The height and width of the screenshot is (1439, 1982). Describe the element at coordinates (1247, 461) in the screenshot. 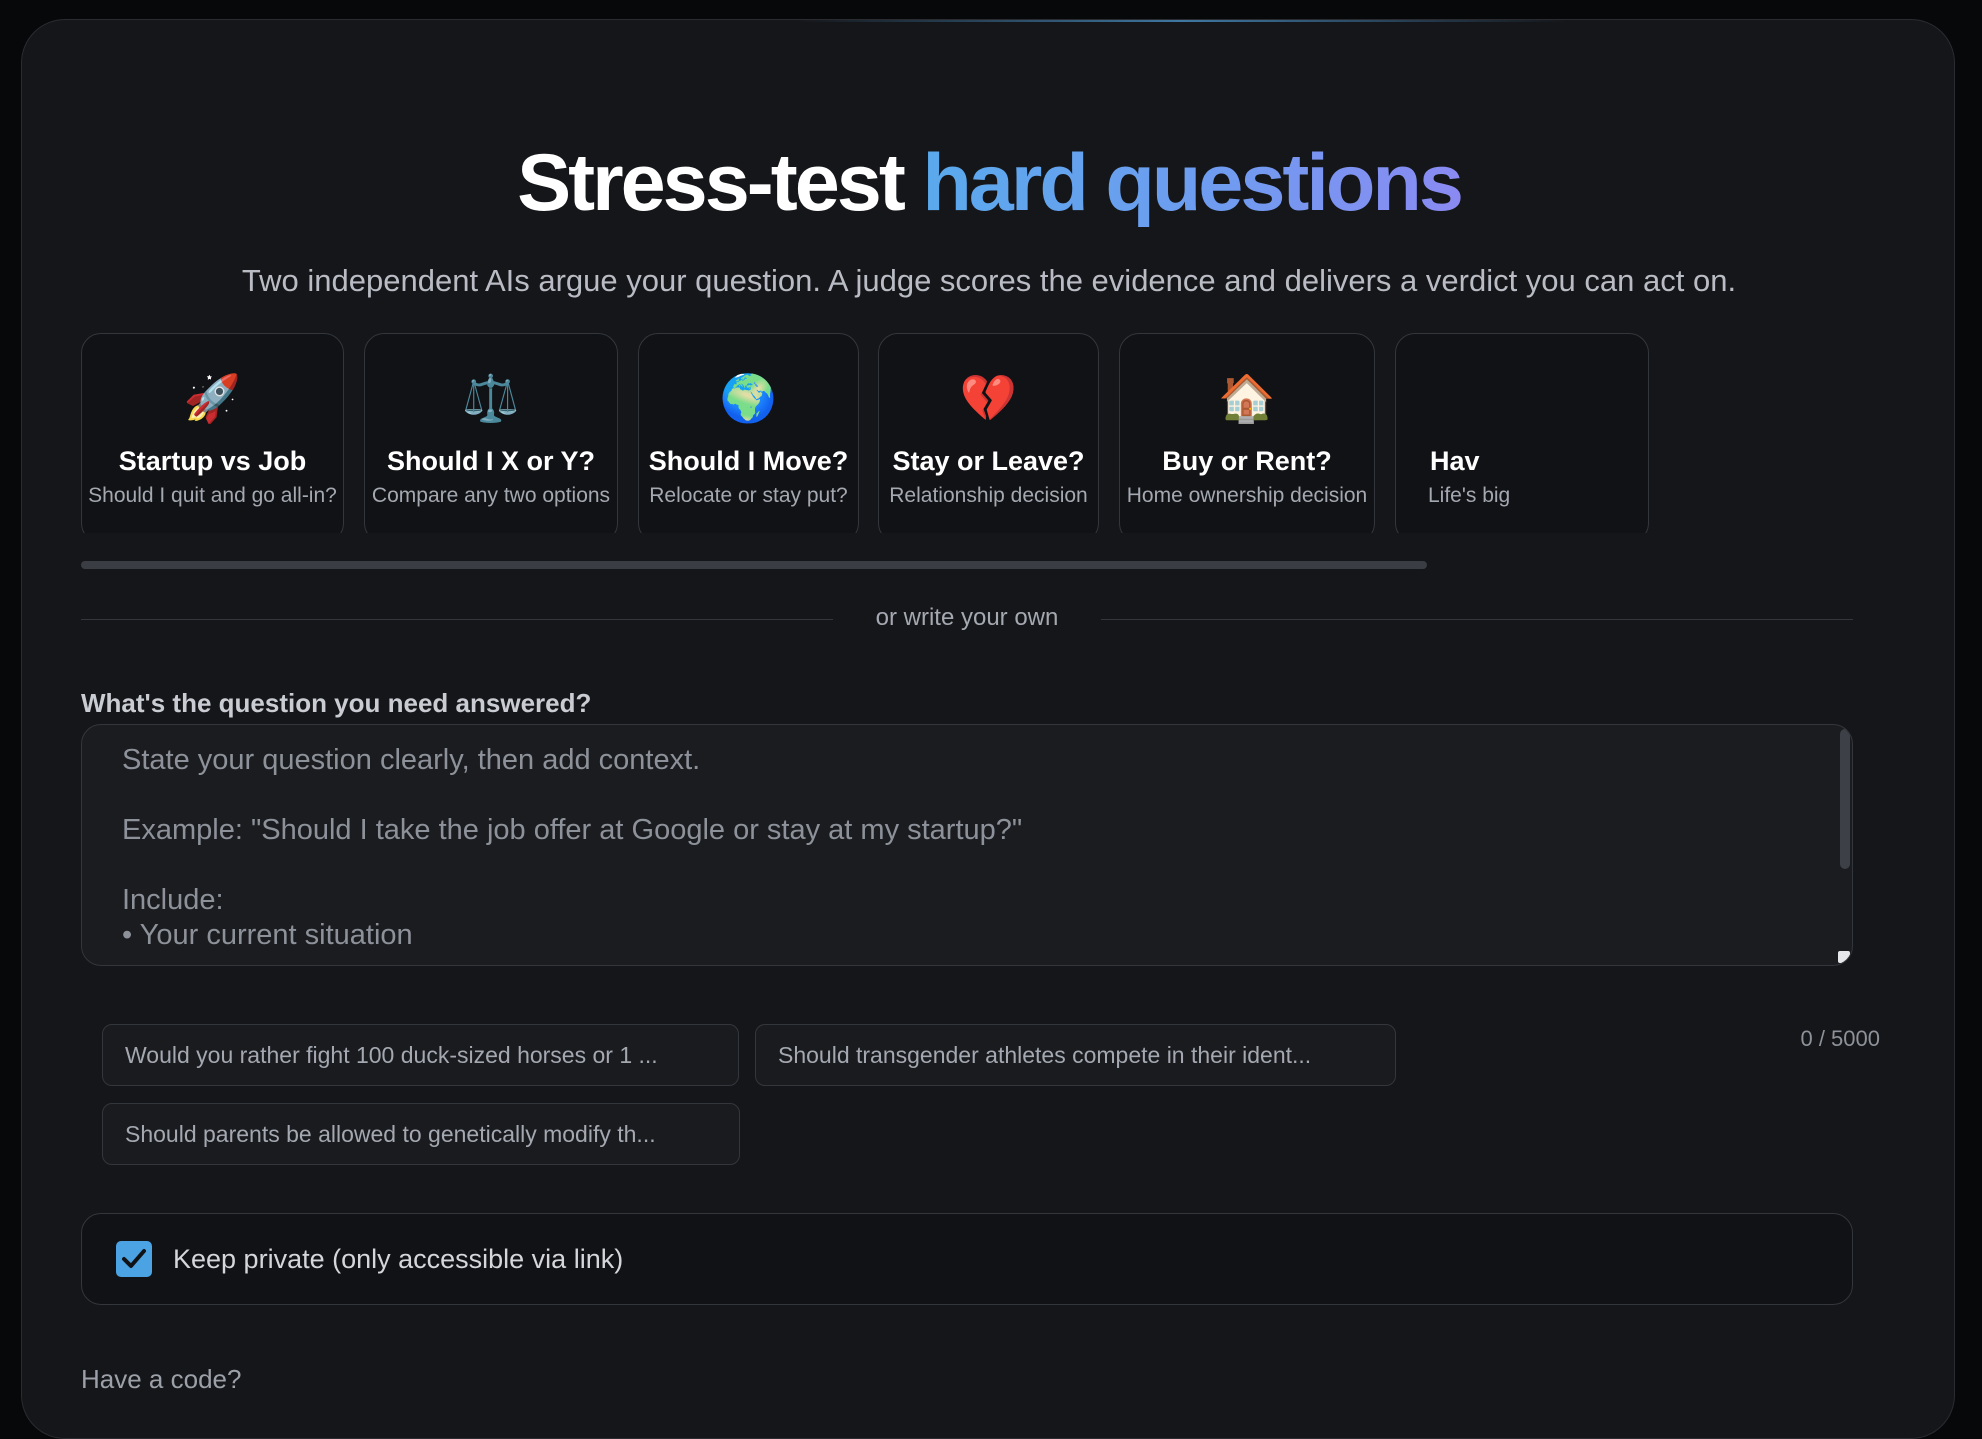

I see `template-title: Buy or Rent?` at that location.